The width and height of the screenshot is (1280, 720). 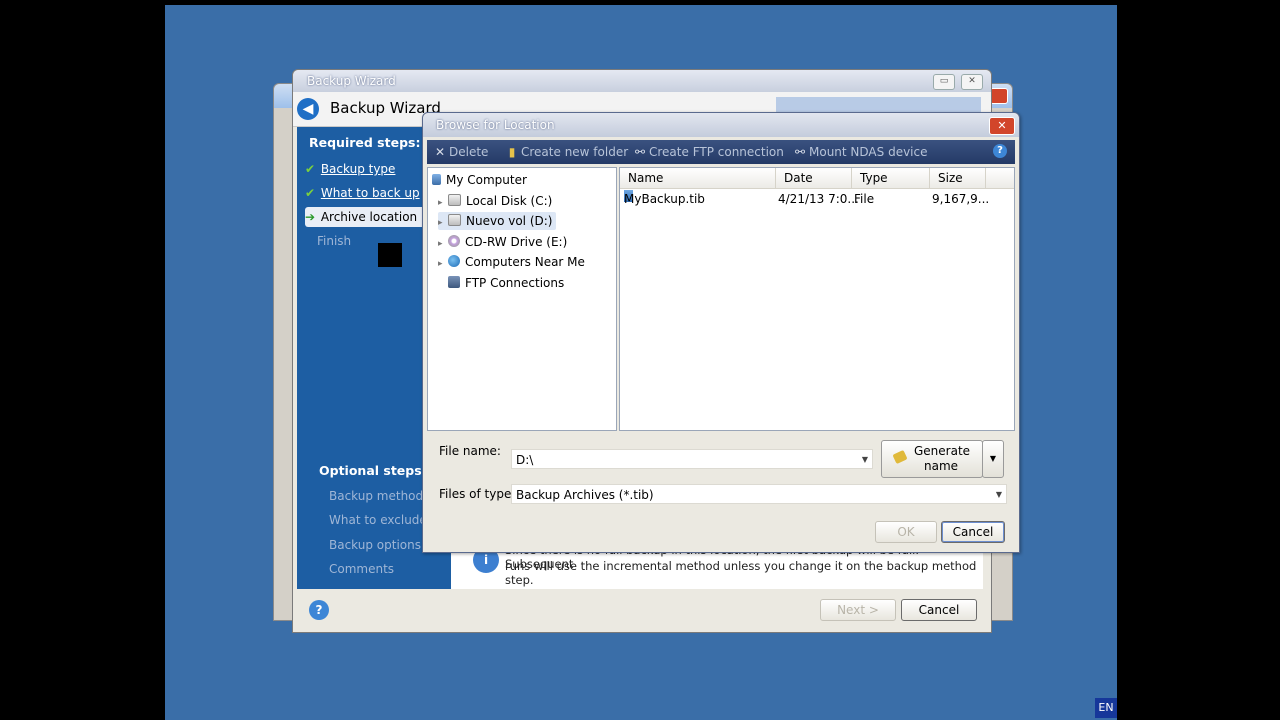 What do you see at coordinates (370, 193) in the screenshot?
I see `step-label: What to back up` at bounding box center [370, 193].